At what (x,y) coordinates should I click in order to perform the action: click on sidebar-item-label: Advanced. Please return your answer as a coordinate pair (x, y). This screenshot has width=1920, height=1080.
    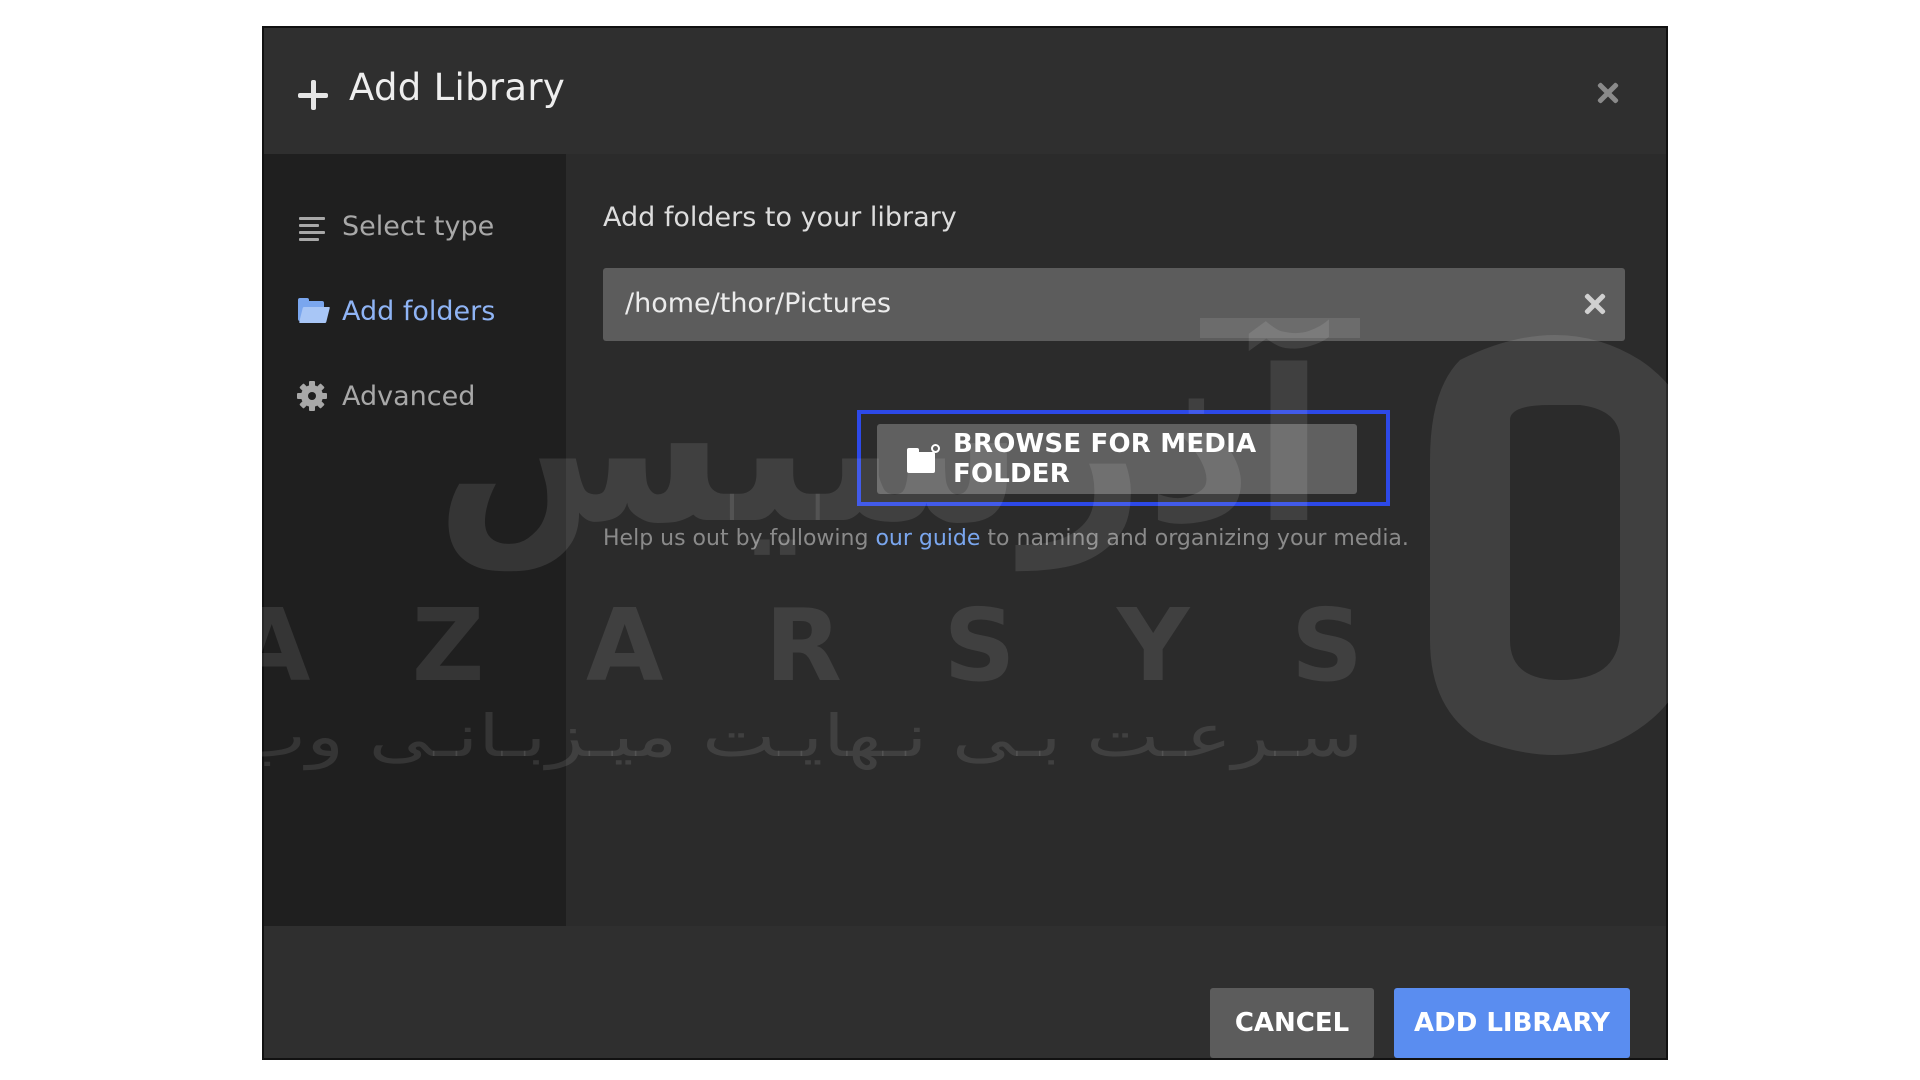
    Looking at the image, I should click on (409, 396).